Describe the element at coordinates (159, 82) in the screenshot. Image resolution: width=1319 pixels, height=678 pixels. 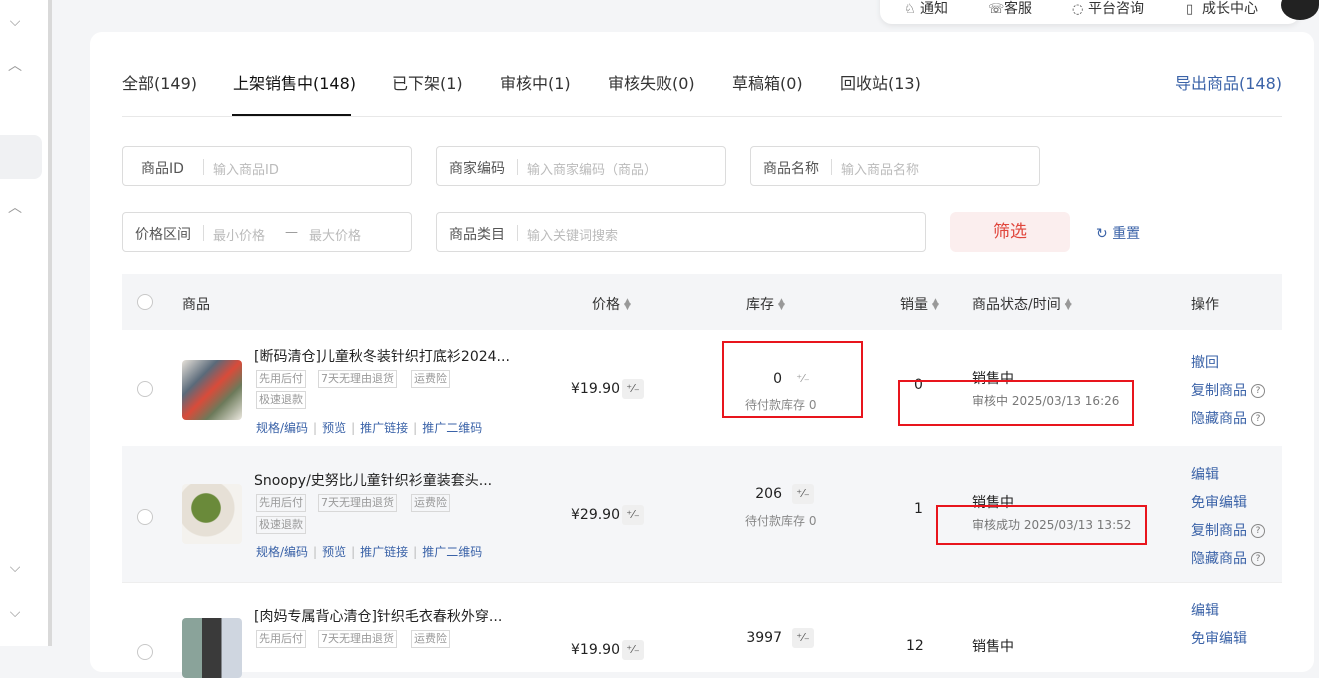
I see `tab-all: 全部(149)` at that location.